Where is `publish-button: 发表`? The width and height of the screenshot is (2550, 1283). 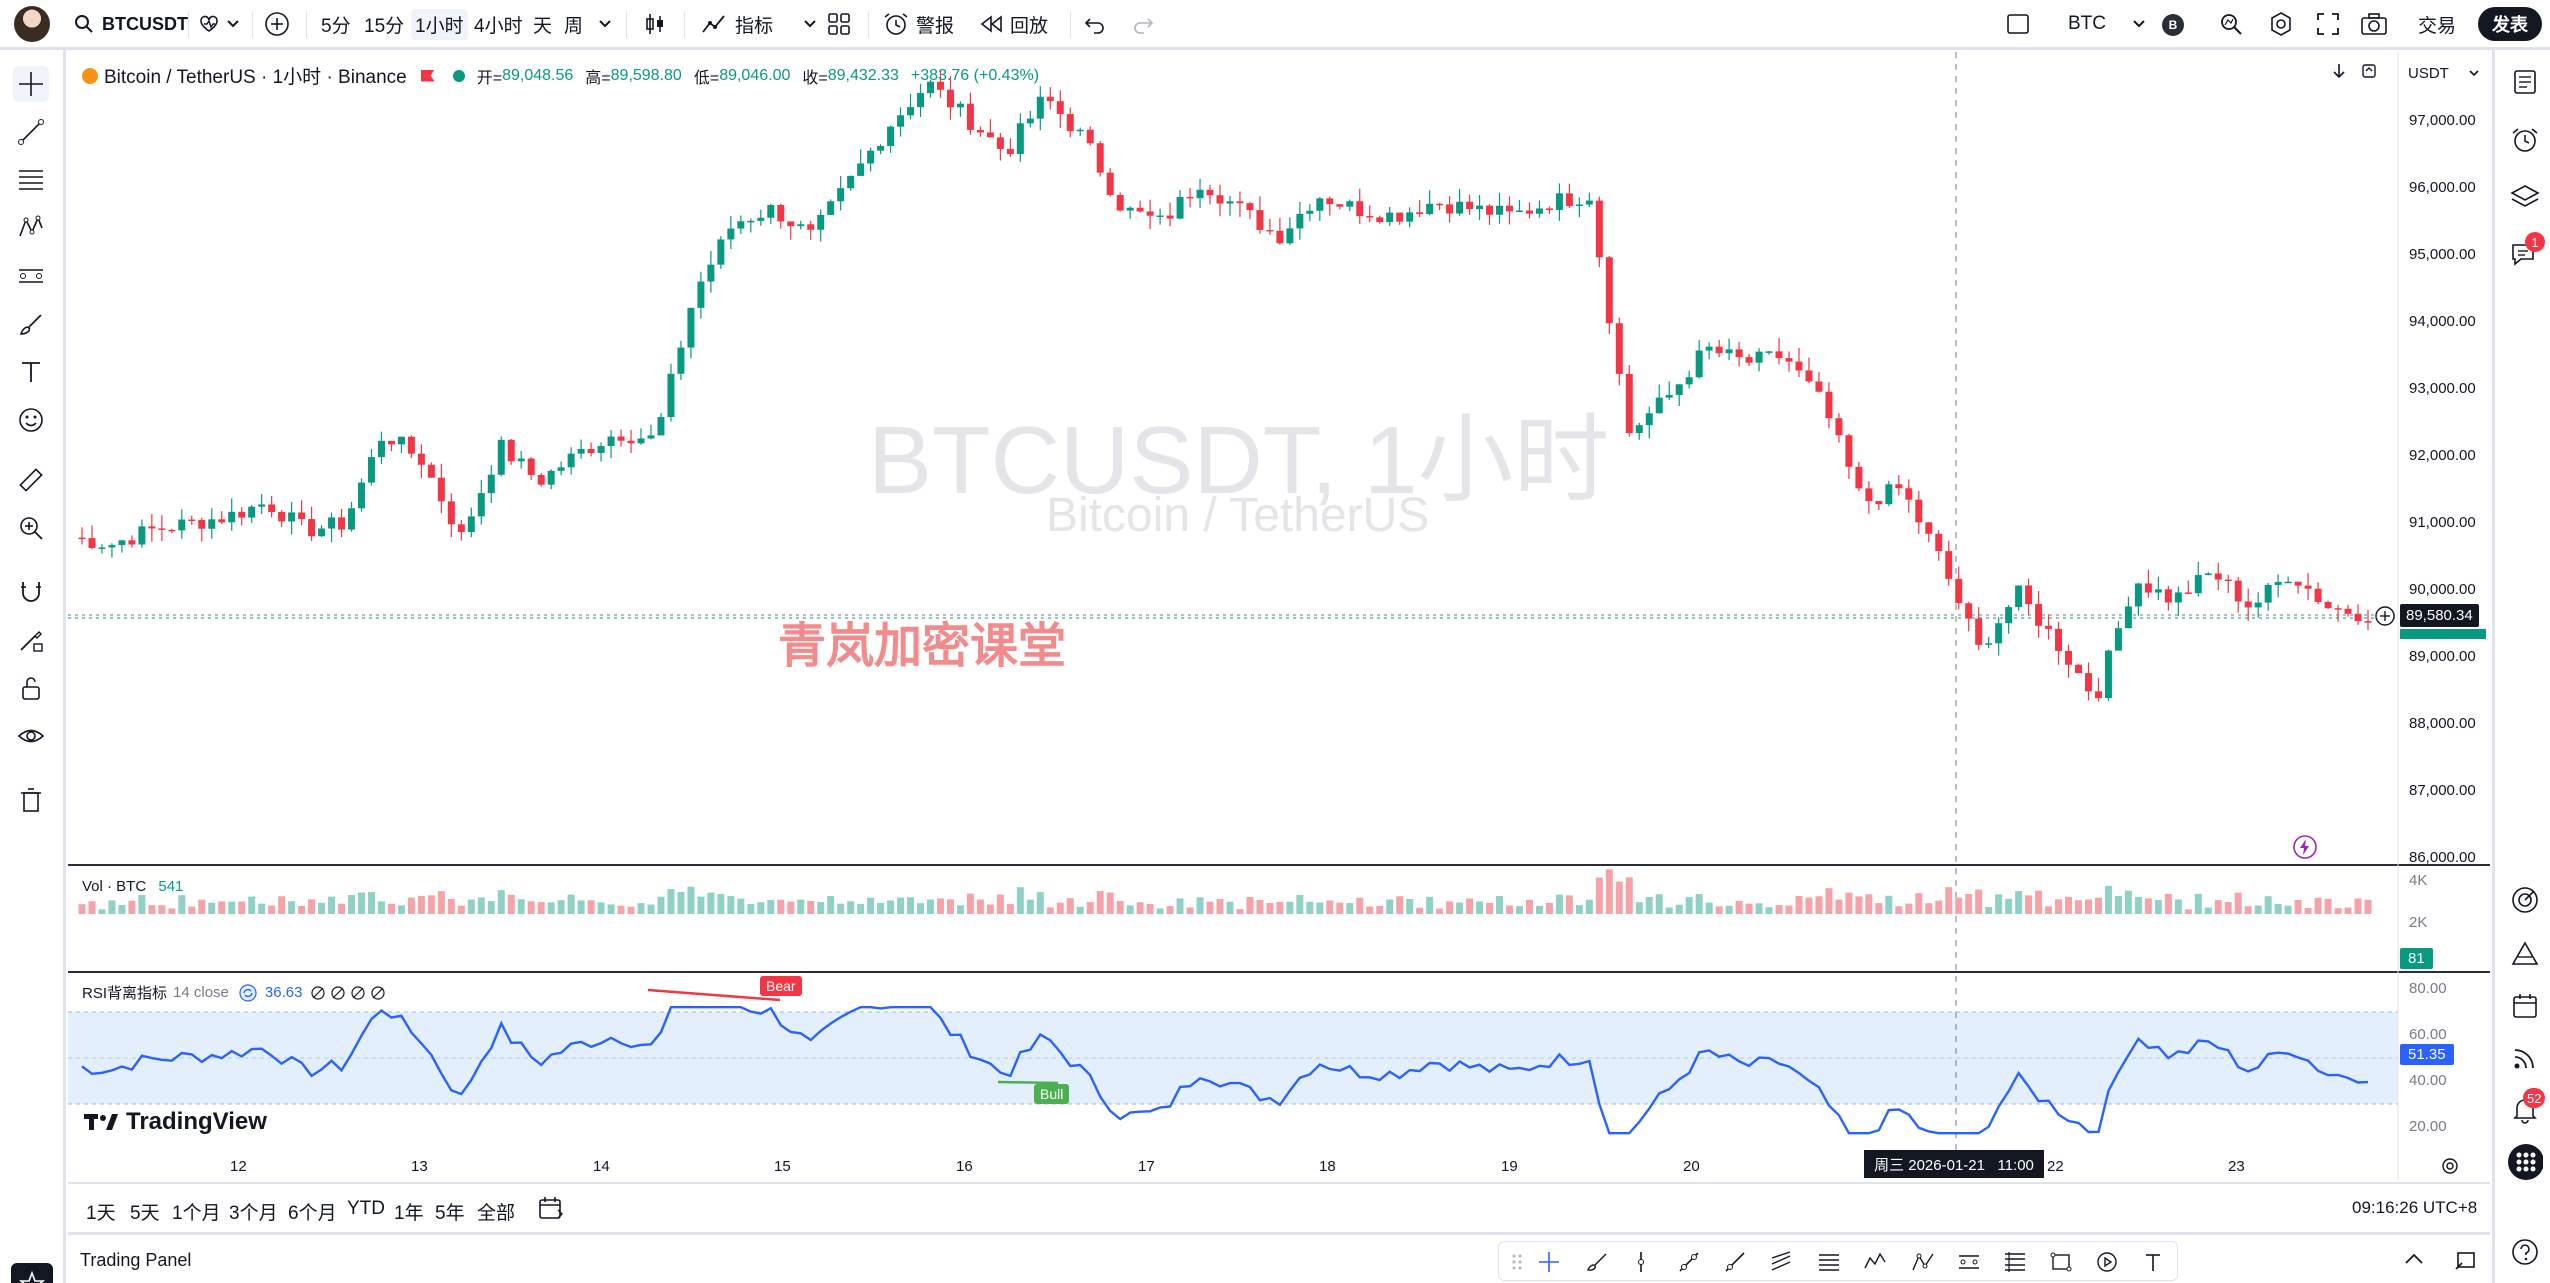 publish-button: 发表 is located at coordinates (2510, 24).